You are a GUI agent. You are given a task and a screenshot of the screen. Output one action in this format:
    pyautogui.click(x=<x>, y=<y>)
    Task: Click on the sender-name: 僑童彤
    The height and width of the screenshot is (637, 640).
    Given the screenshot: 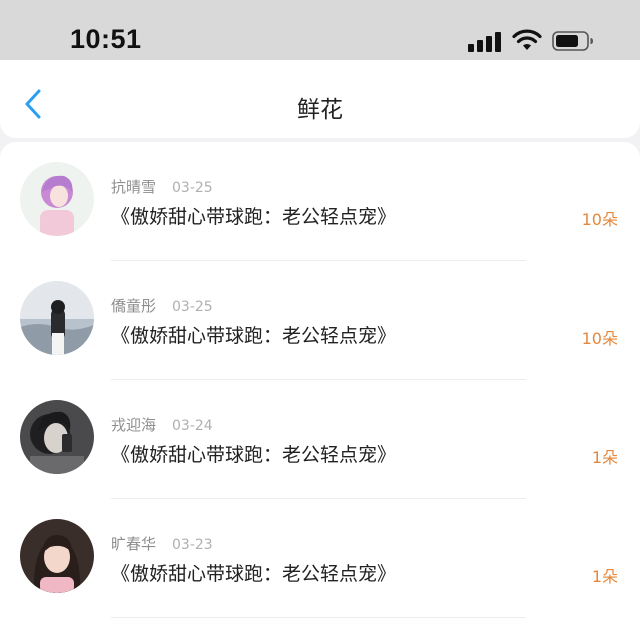 What is the action you would take?
    pyautogui.click(x=134, y=306)
    